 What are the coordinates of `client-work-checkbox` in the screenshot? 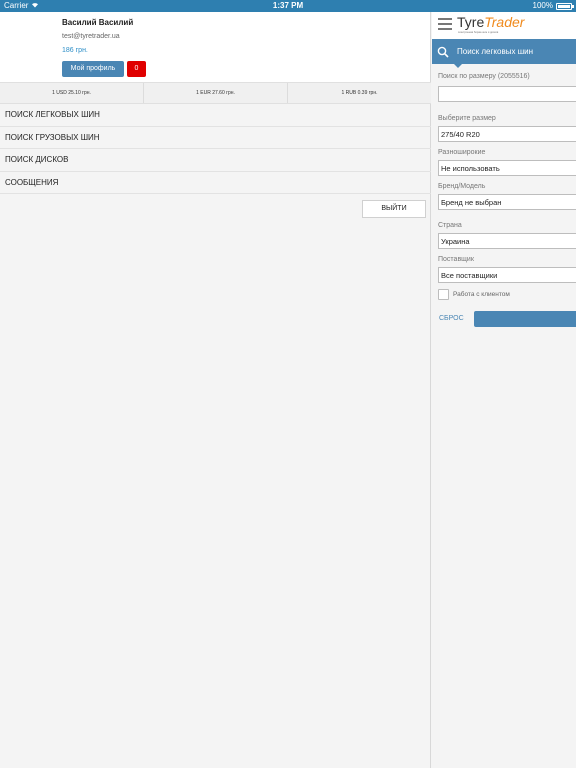 It's located at (443, 294).